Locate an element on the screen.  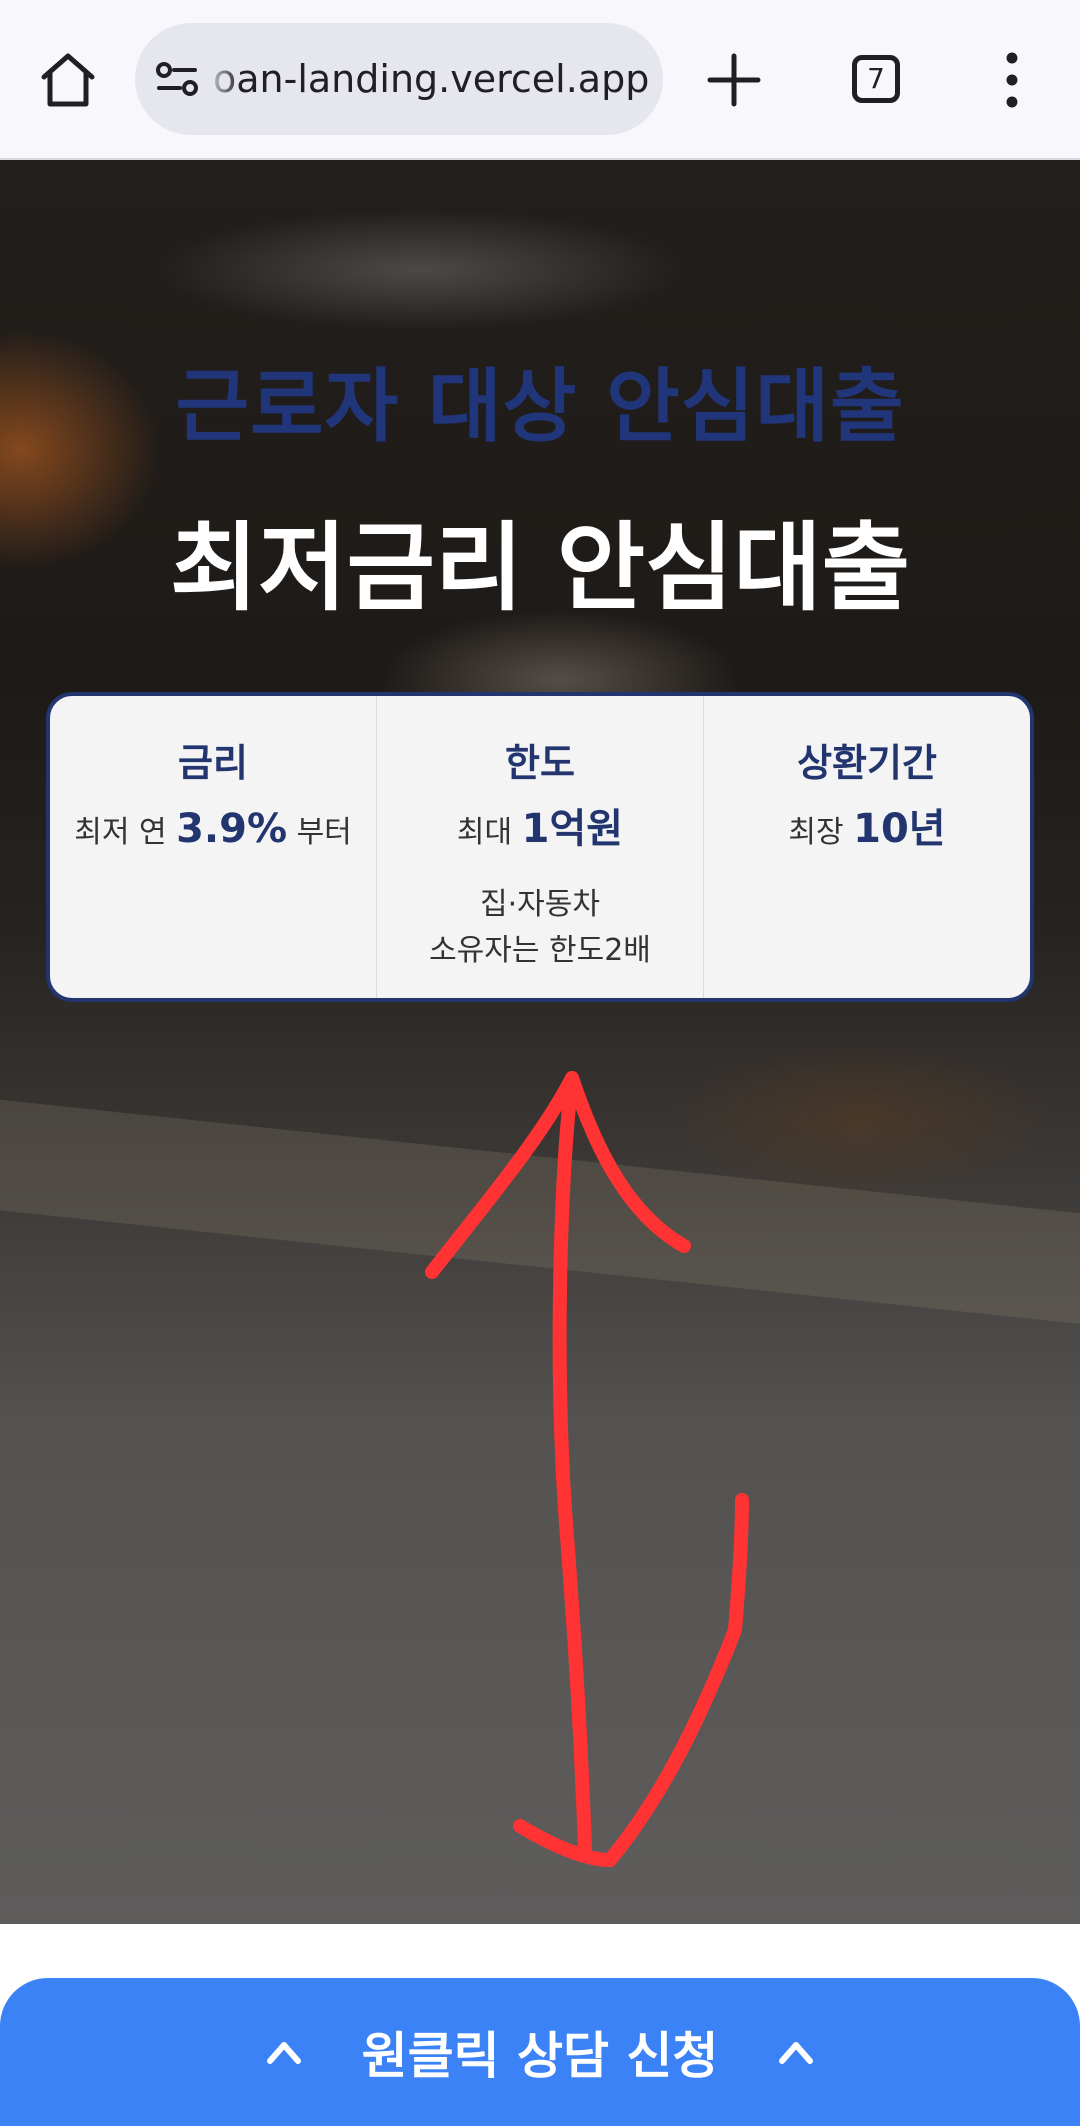
plus-icon is located at coordinates (734, 80).